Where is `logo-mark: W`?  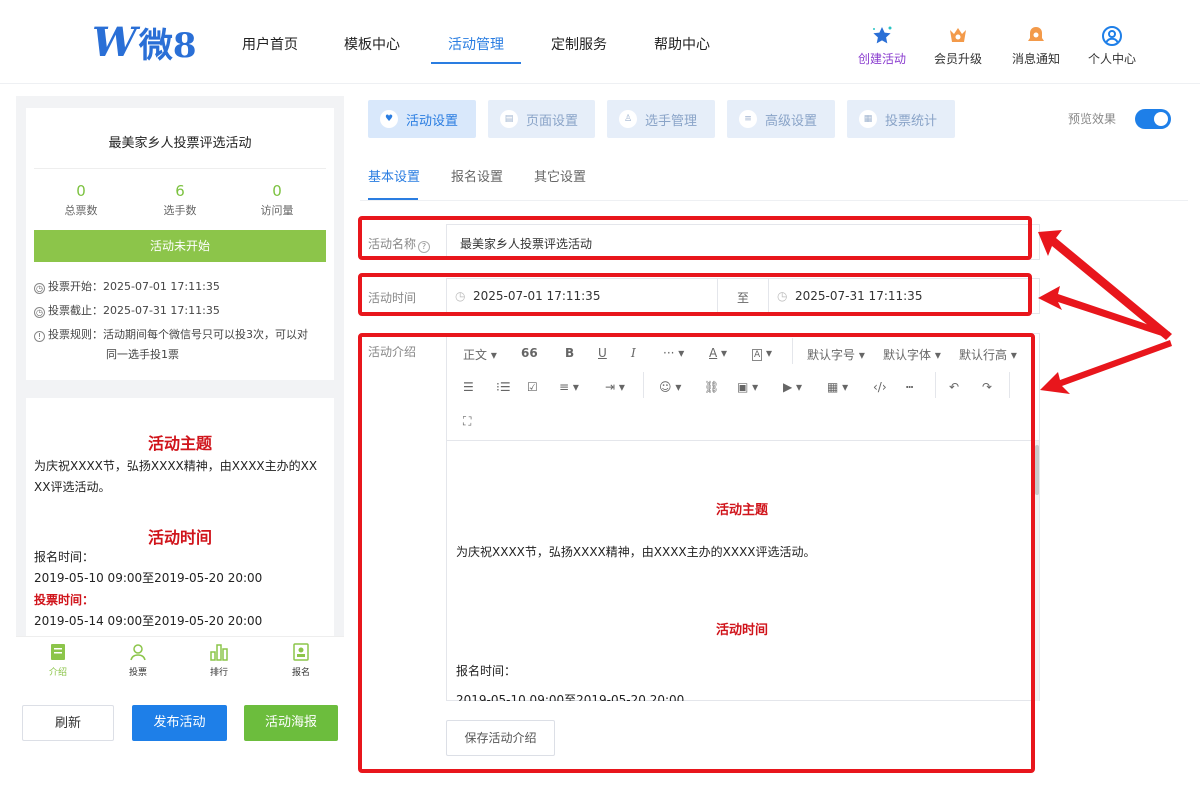
logo-mark: W is located at coordinates (114, 42).